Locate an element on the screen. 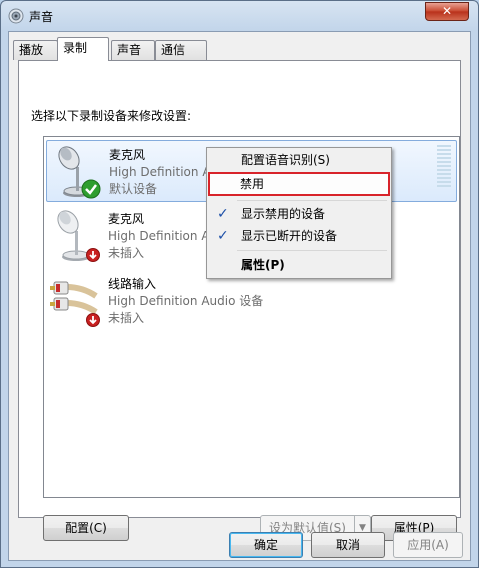 This screenshot has height=568, width=479. cancel-button: 取消 is located at coordinates (348, 545).